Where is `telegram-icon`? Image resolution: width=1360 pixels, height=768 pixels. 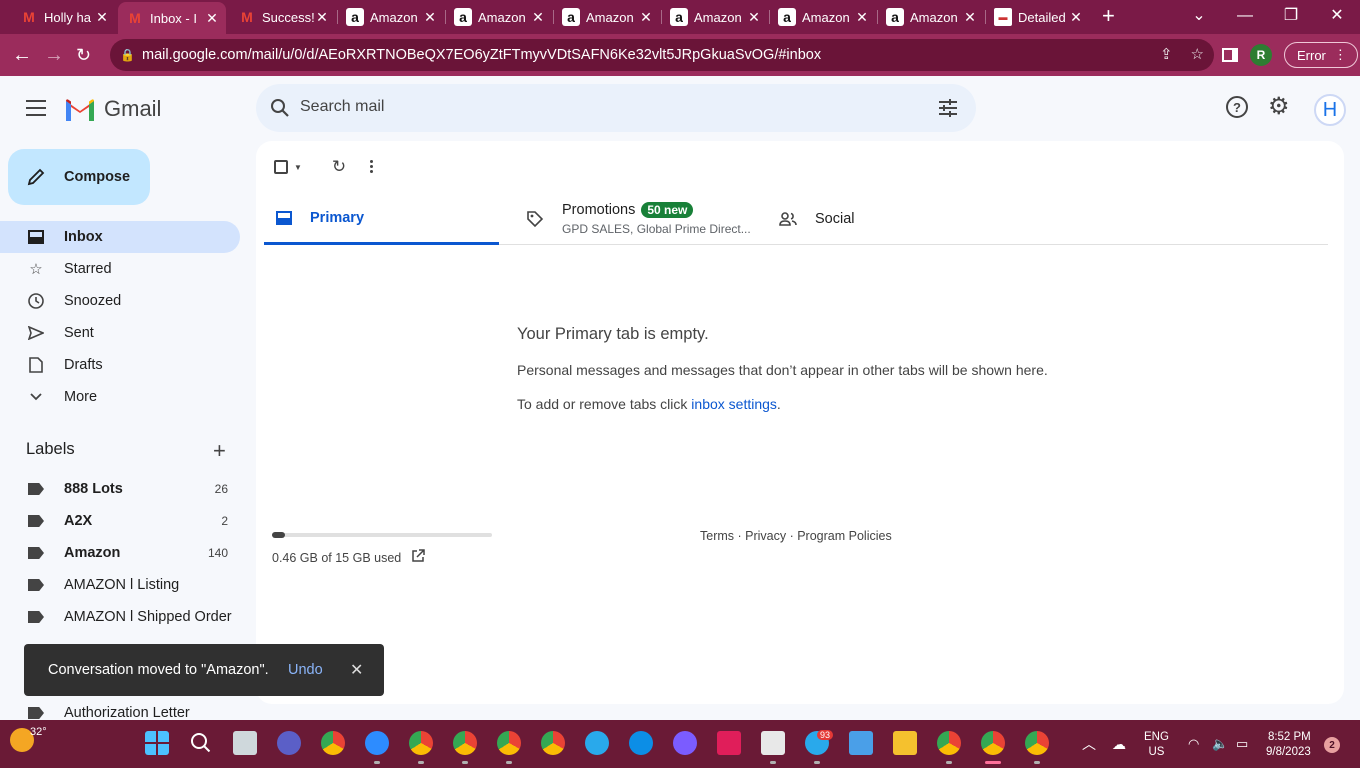
telegram-icon is located at coordinates (597, 743).